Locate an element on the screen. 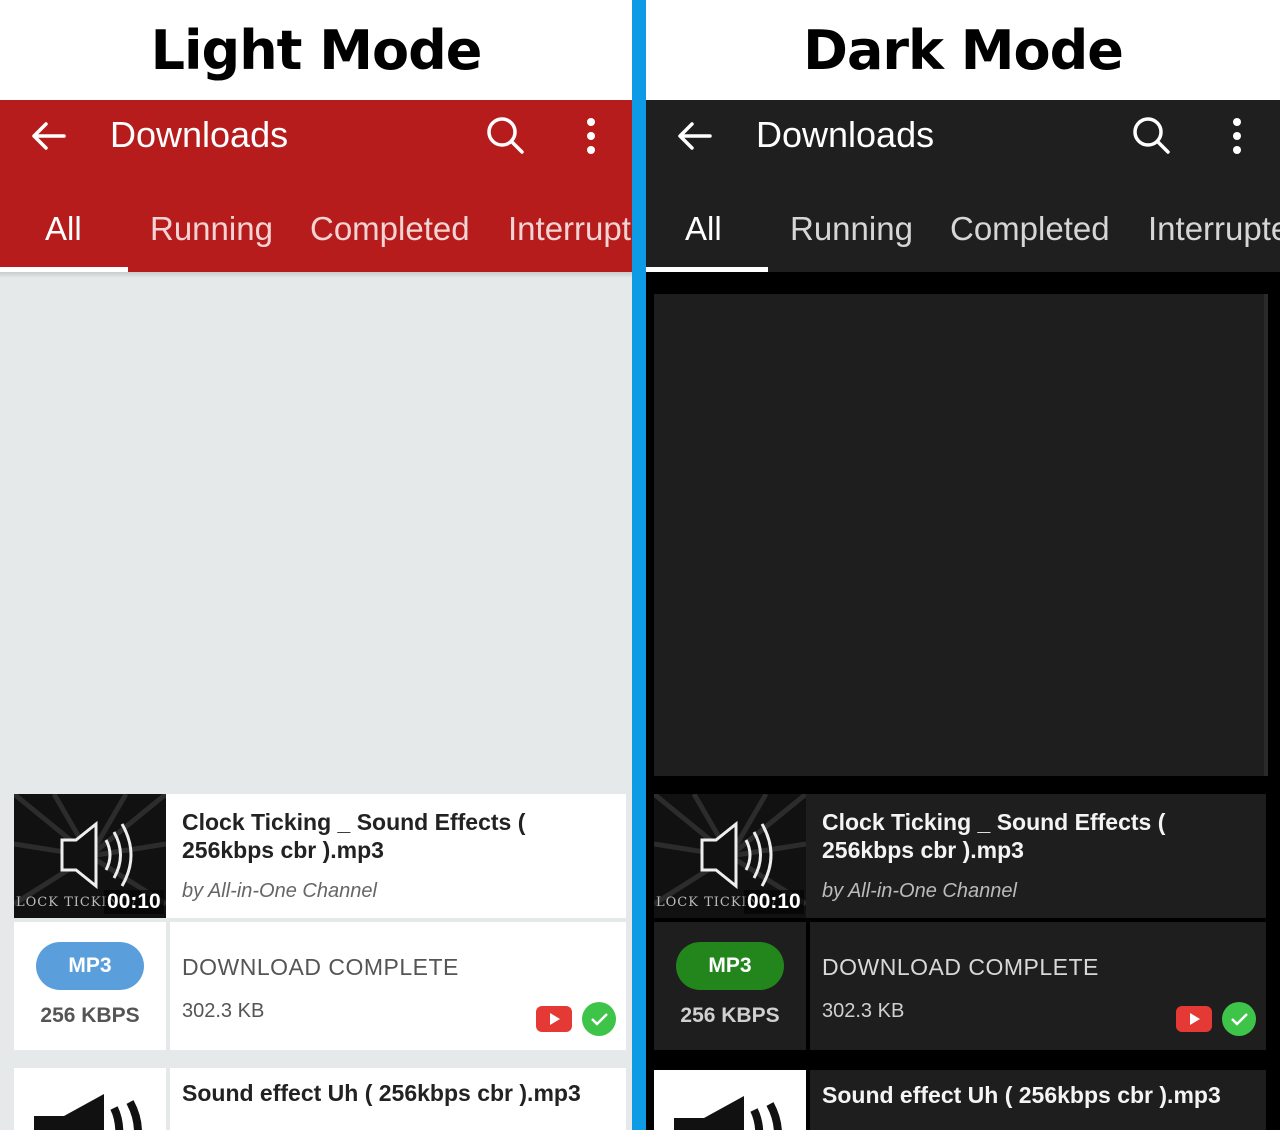 This screenshot has height=1130, width=1280. scrollbar is located at coordinates (1266, 535).